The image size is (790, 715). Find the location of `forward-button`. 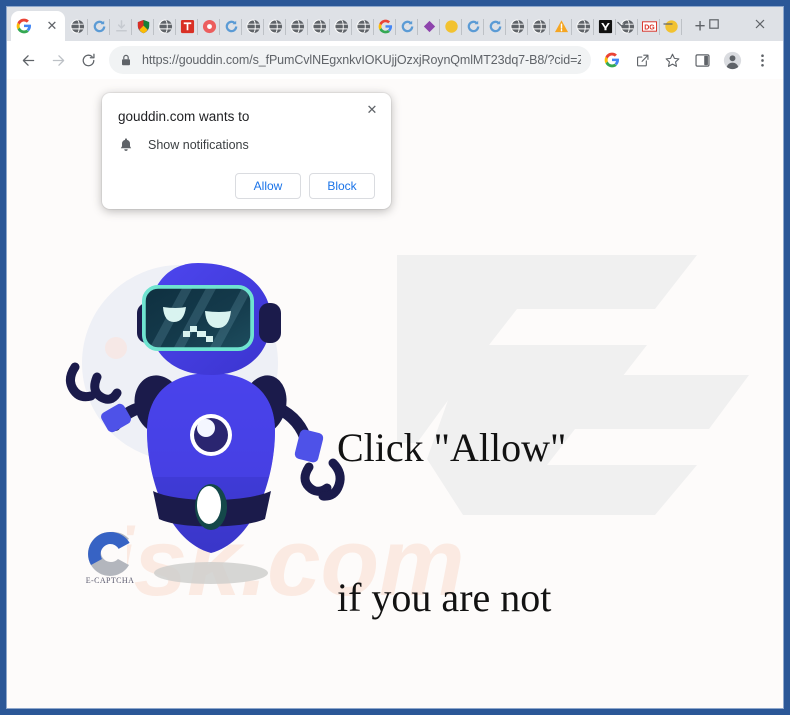

forward-button is located at coordinates (58, 60).